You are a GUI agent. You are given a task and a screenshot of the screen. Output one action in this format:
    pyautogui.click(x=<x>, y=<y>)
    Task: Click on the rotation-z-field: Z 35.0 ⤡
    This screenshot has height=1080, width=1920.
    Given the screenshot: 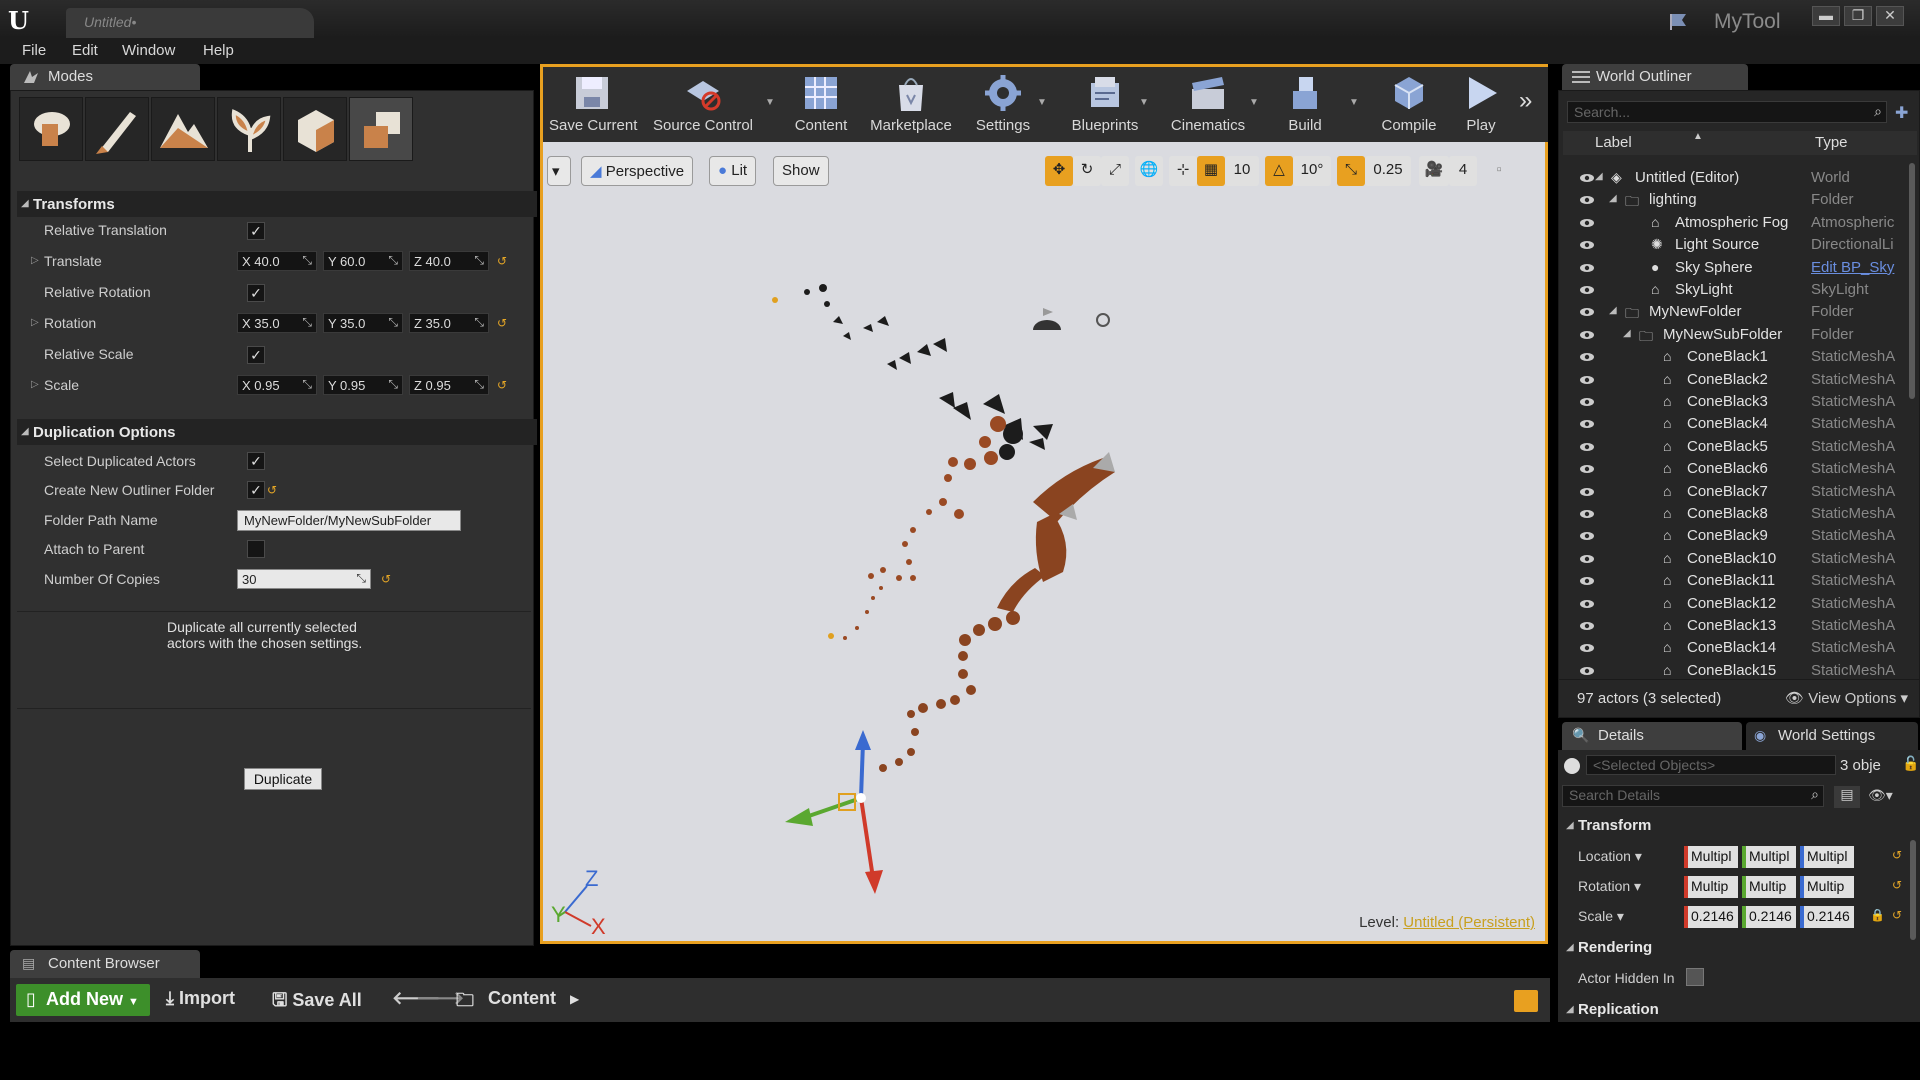 What is the action you would take?
    pyautogui.click(x=449, y=323)
    